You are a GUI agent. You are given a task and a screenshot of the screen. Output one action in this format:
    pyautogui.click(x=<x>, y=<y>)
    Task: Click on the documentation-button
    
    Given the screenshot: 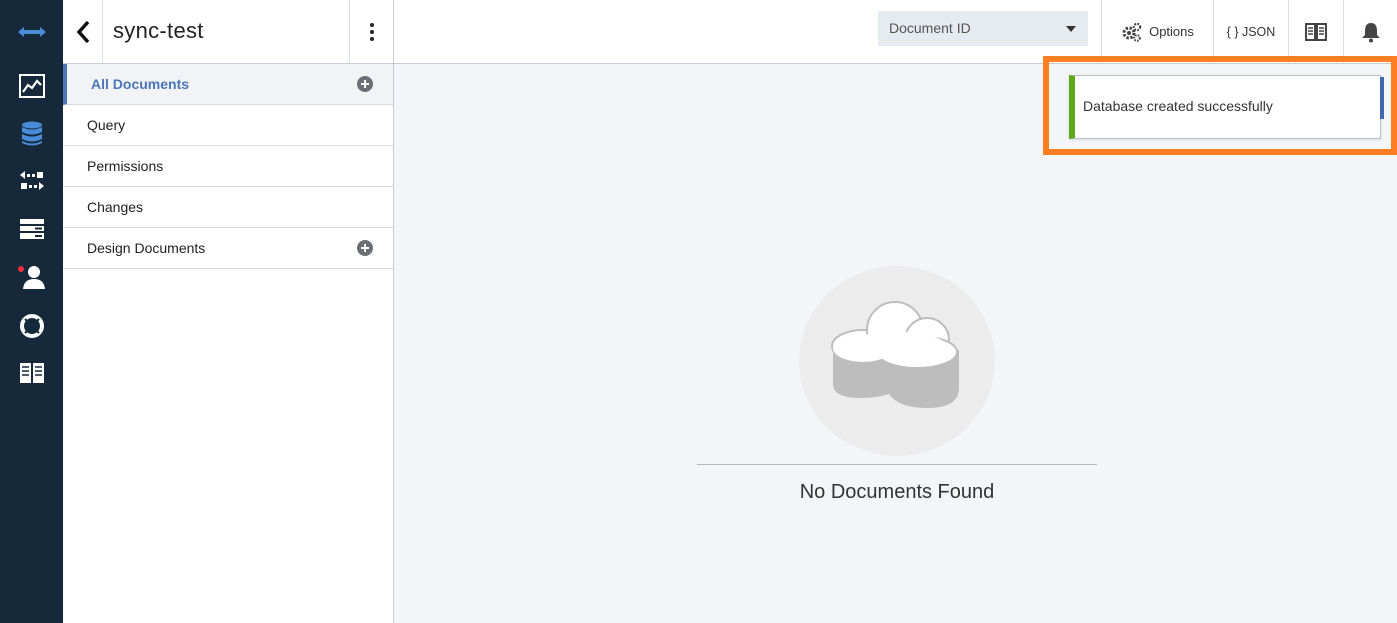 What is the action you would take?
    pyautogui.click(x=1315, y=31)
    